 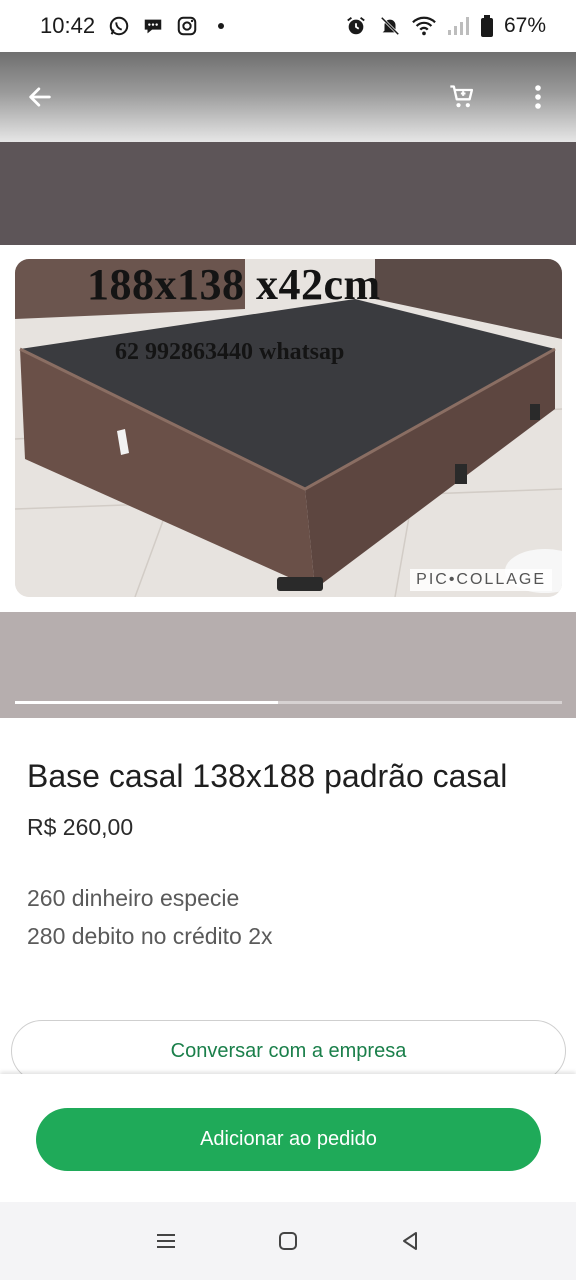 I want to click on bell-off-icon, so click(x=390, y=26).